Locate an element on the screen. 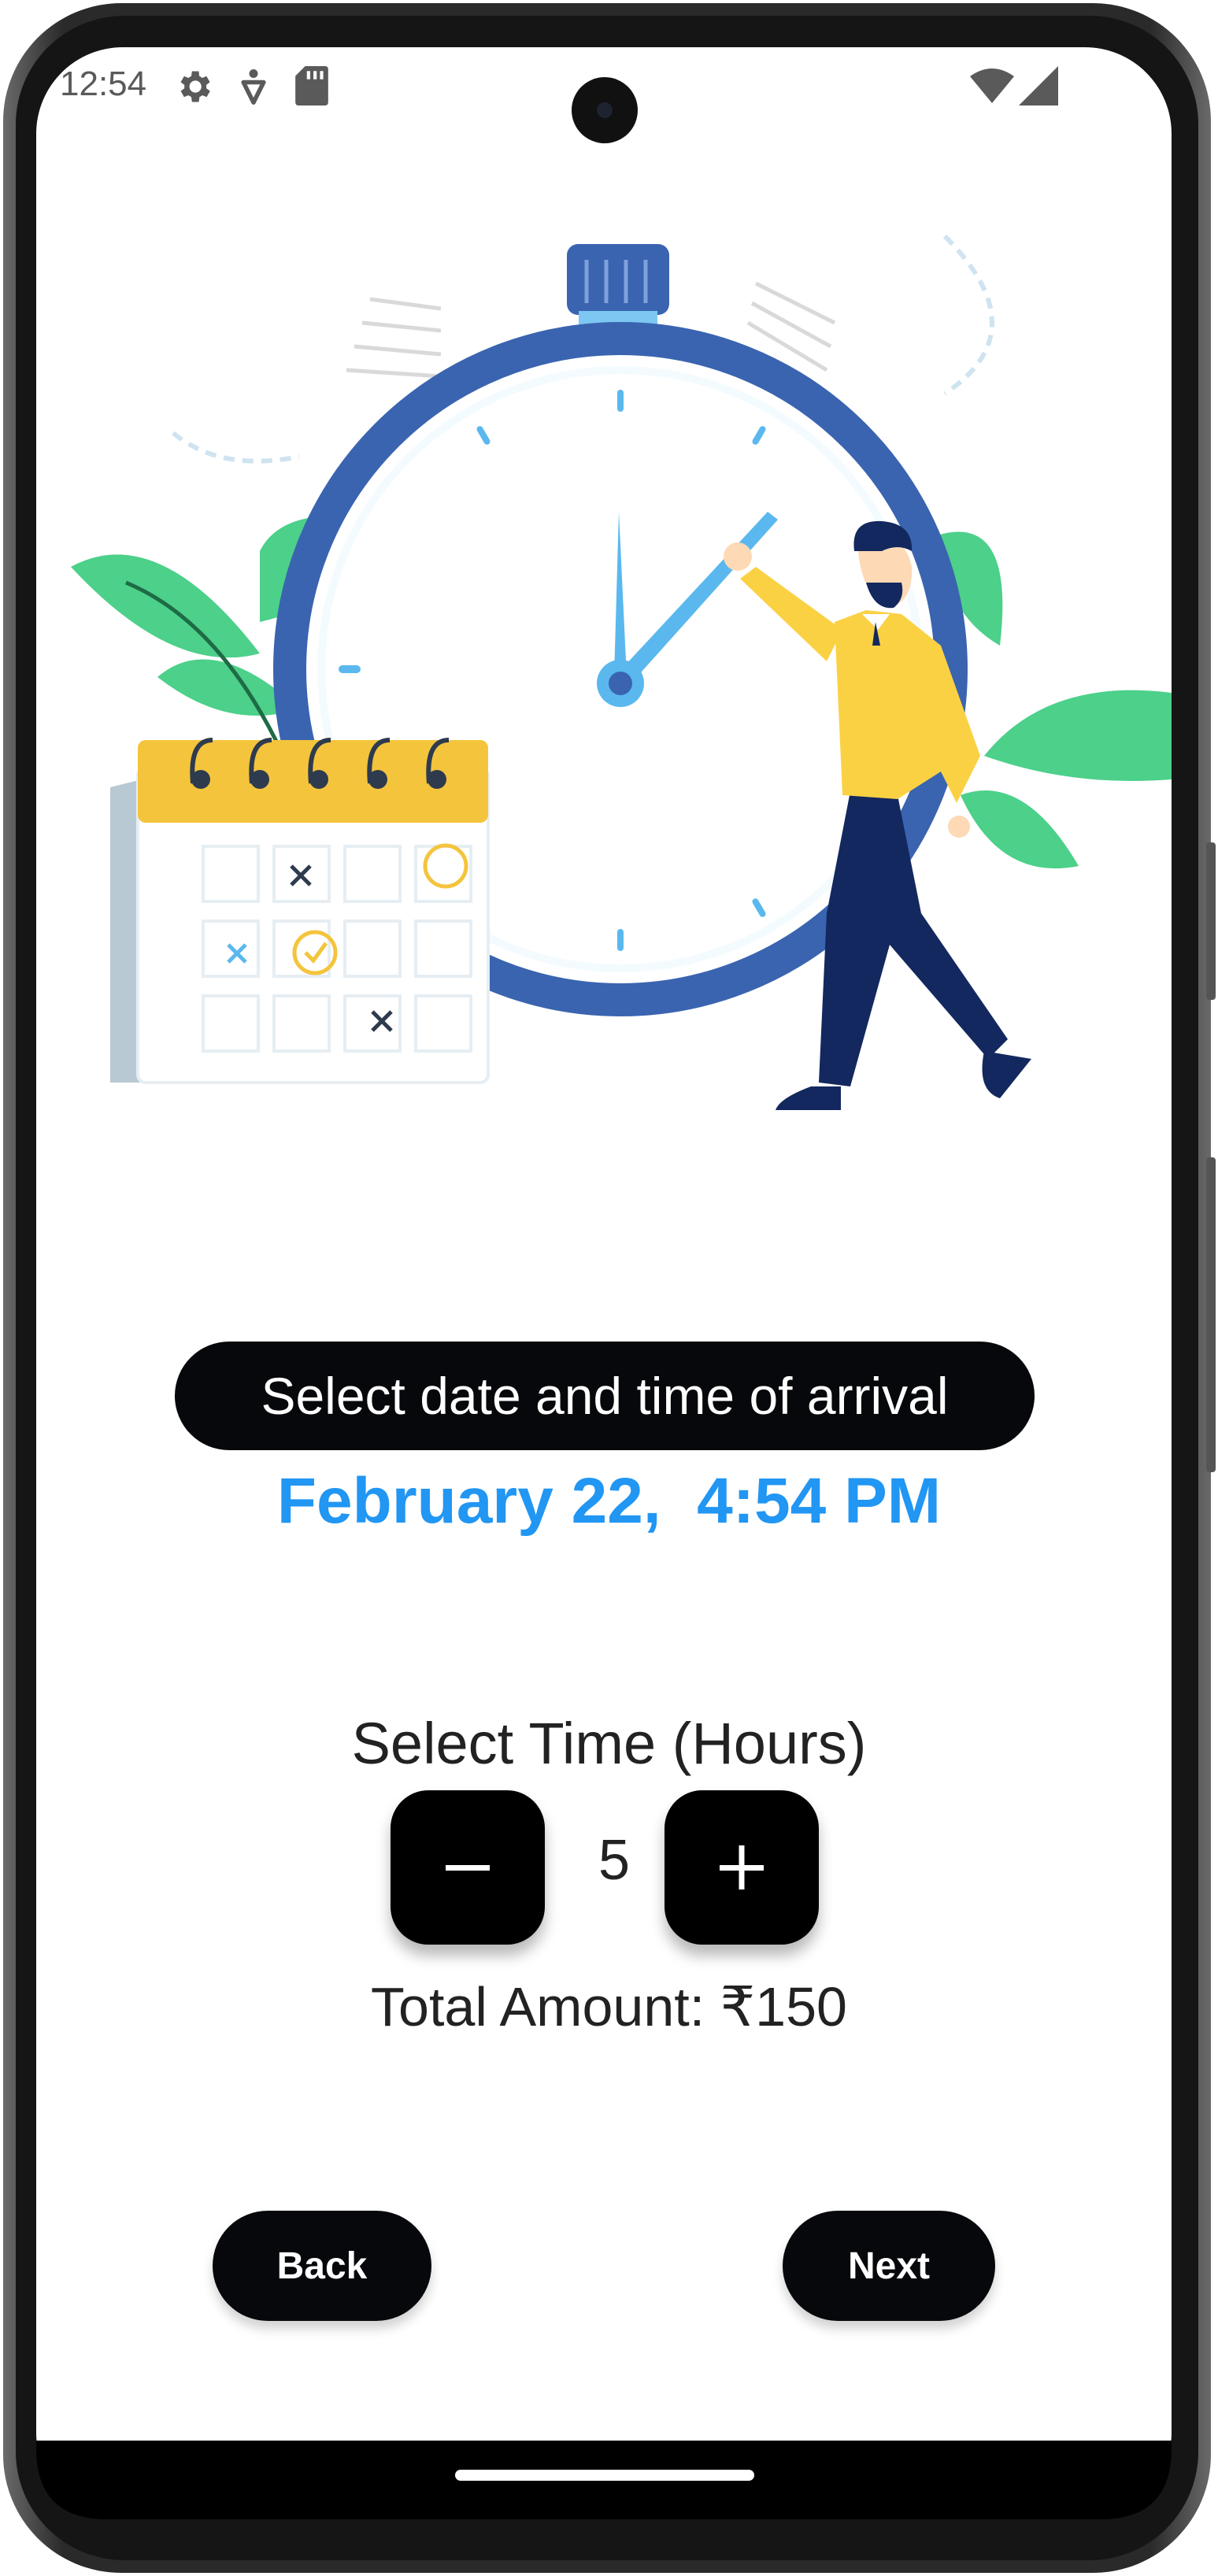 This screenshot has width=1218, height=2576. increment-hours-button is located at coordinates (742, 1867).